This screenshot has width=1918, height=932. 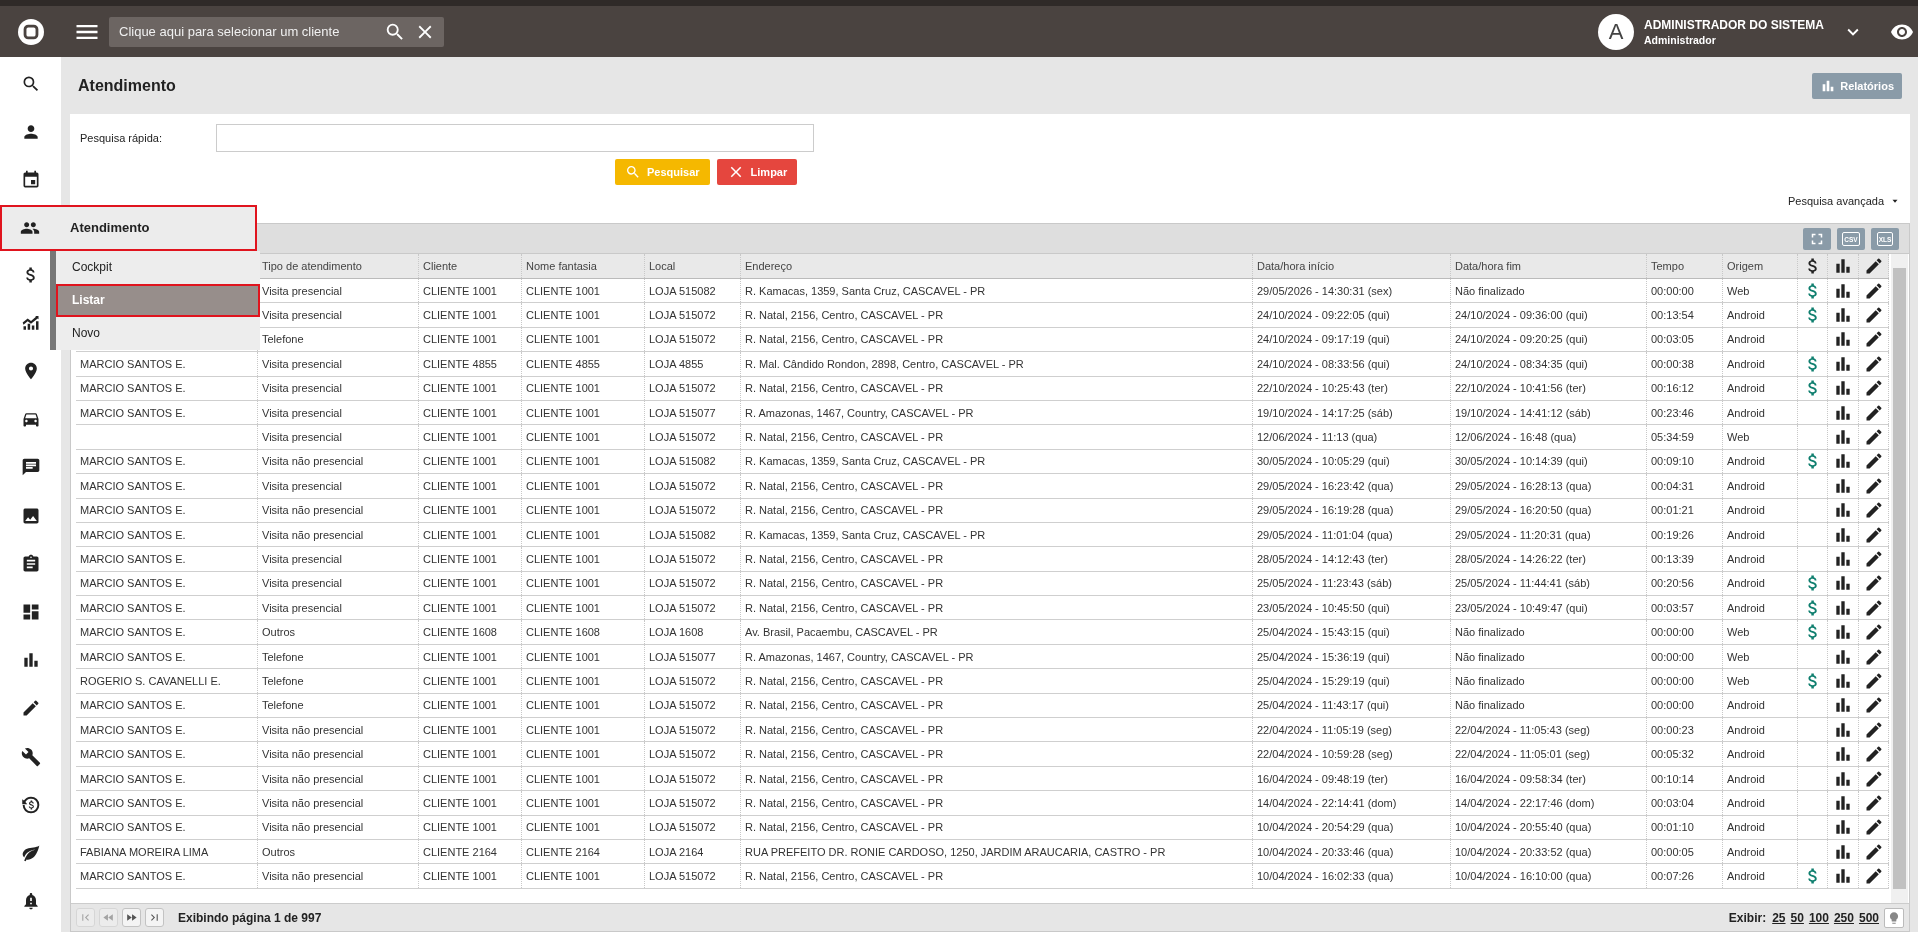 I want to click on table-cell: 00:04:31, so click(x=1685, y=486).